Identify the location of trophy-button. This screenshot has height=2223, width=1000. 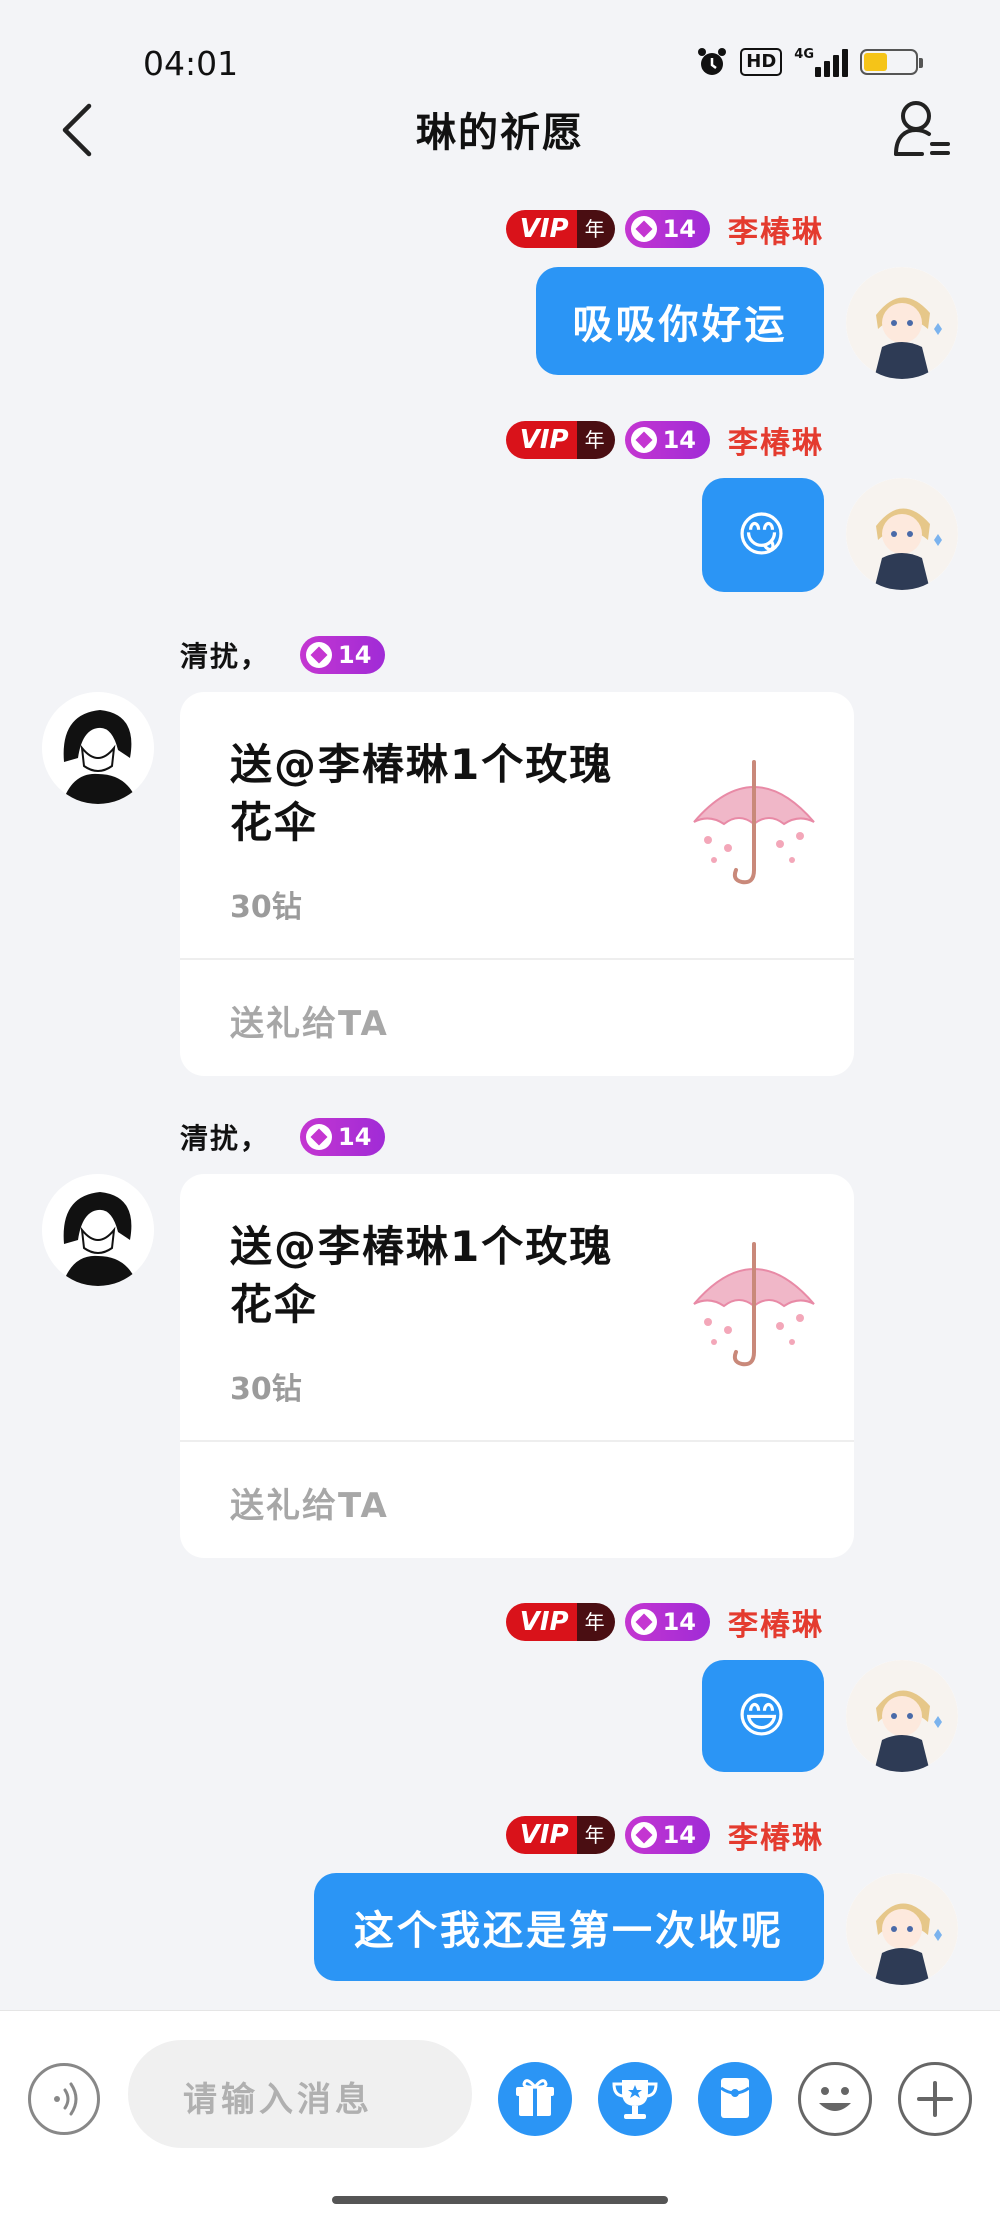
(635, 2099).